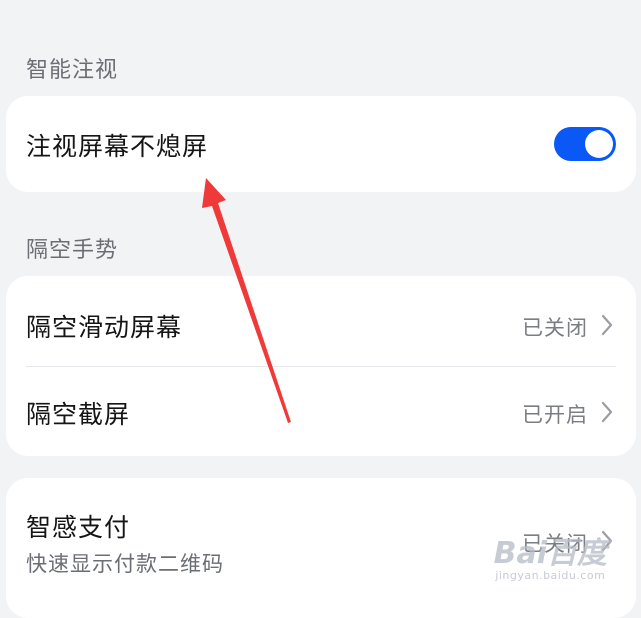  I want to click on smart-pay-description: 快速显示付款二维码, so click(125, 564).